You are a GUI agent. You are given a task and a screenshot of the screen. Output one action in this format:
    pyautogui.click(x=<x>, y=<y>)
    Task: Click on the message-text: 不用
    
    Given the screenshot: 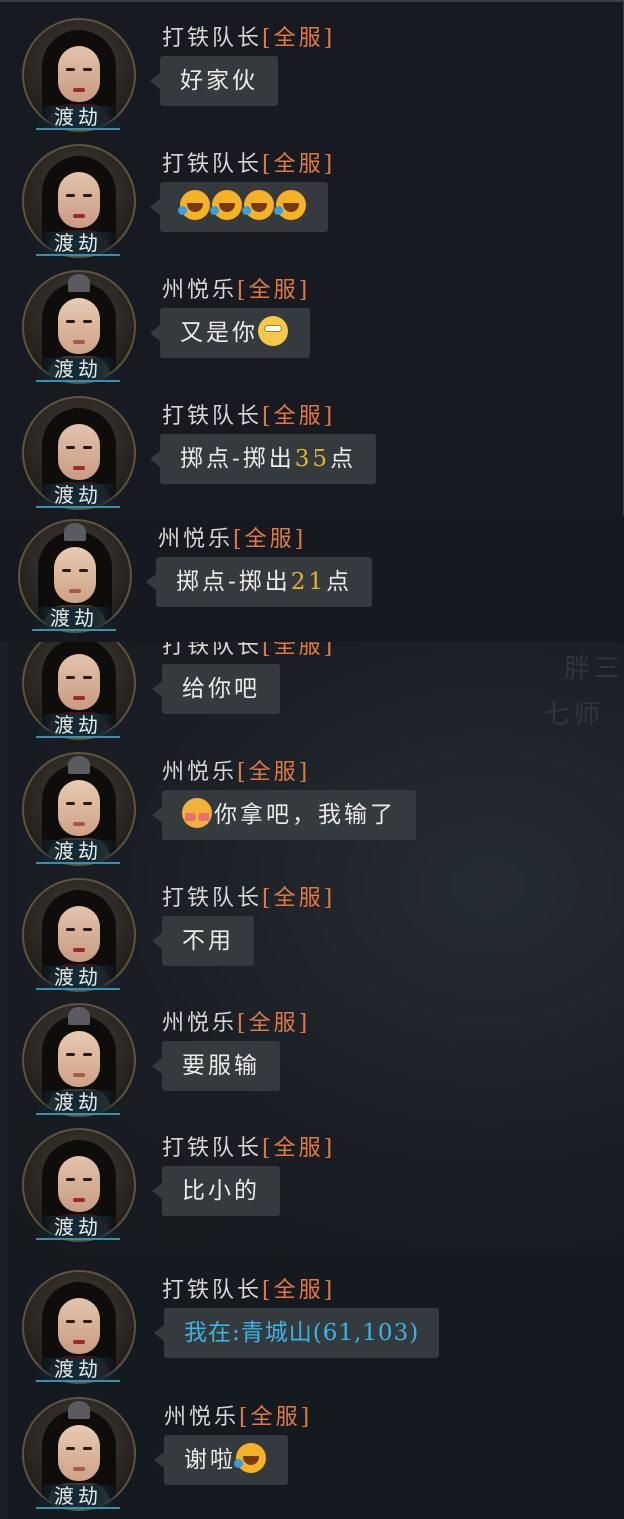 What is the action you would take?
    pyautogui.click(x=208, y=941)
    